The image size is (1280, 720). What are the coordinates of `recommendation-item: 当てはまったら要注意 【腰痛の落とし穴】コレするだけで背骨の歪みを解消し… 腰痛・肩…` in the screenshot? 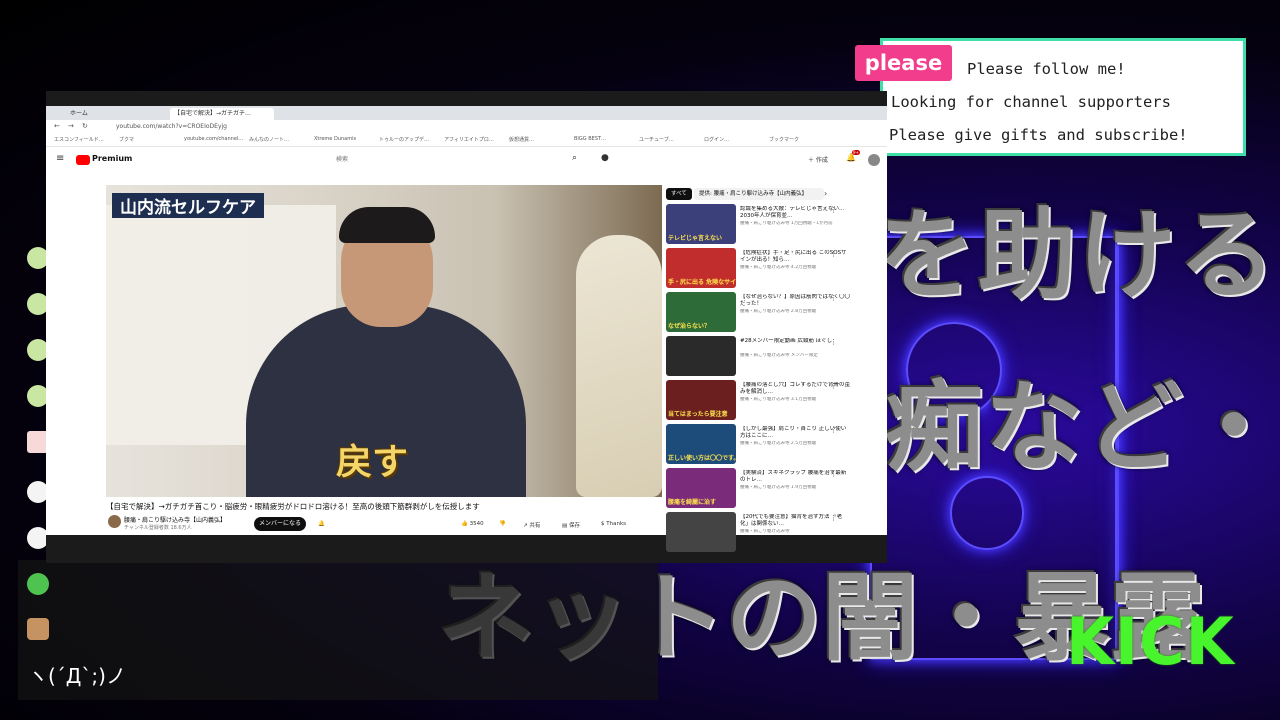 It's located at (773, 401).